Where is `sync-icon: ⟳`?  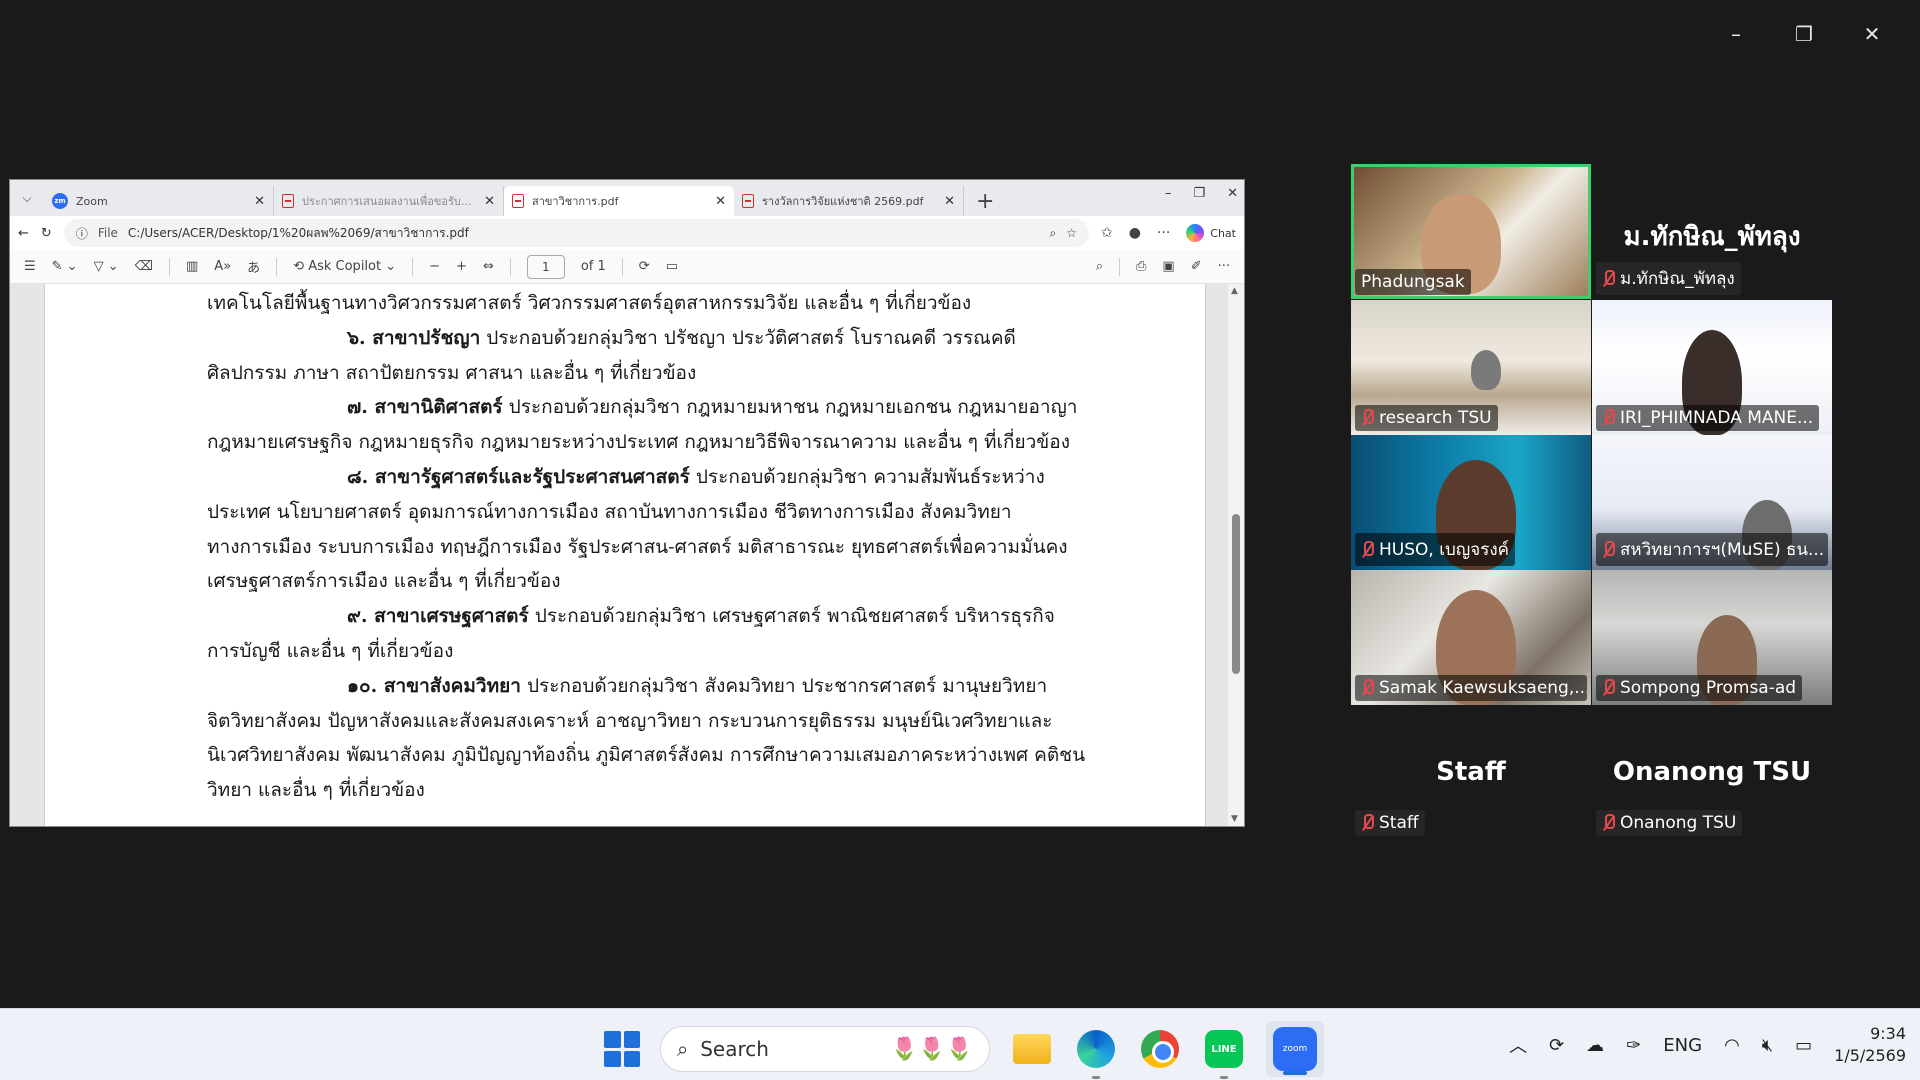 sync-icon: ⟳ is located at coordinates (1556, 1045).